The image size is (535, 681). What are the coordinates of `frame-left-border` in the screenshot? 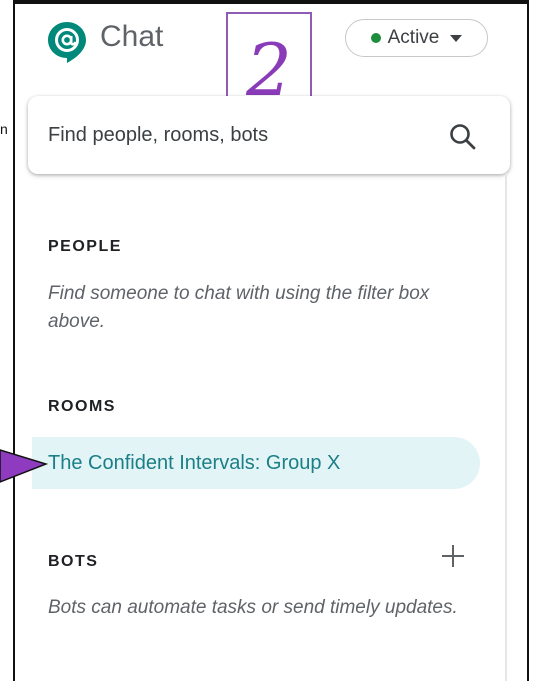 It's located at (14, 340).